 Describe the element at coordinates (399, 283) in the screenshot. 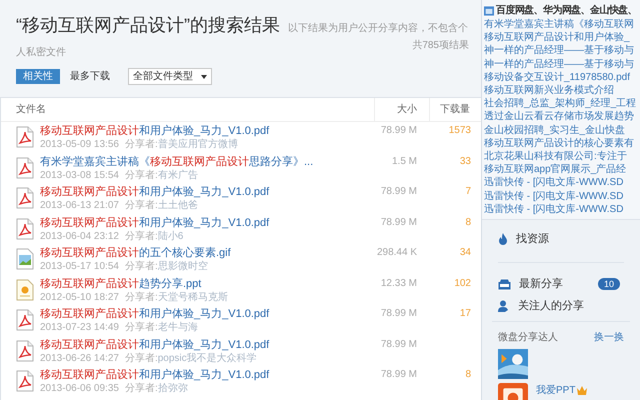

I see `file-size: 12.33 M` at that location.